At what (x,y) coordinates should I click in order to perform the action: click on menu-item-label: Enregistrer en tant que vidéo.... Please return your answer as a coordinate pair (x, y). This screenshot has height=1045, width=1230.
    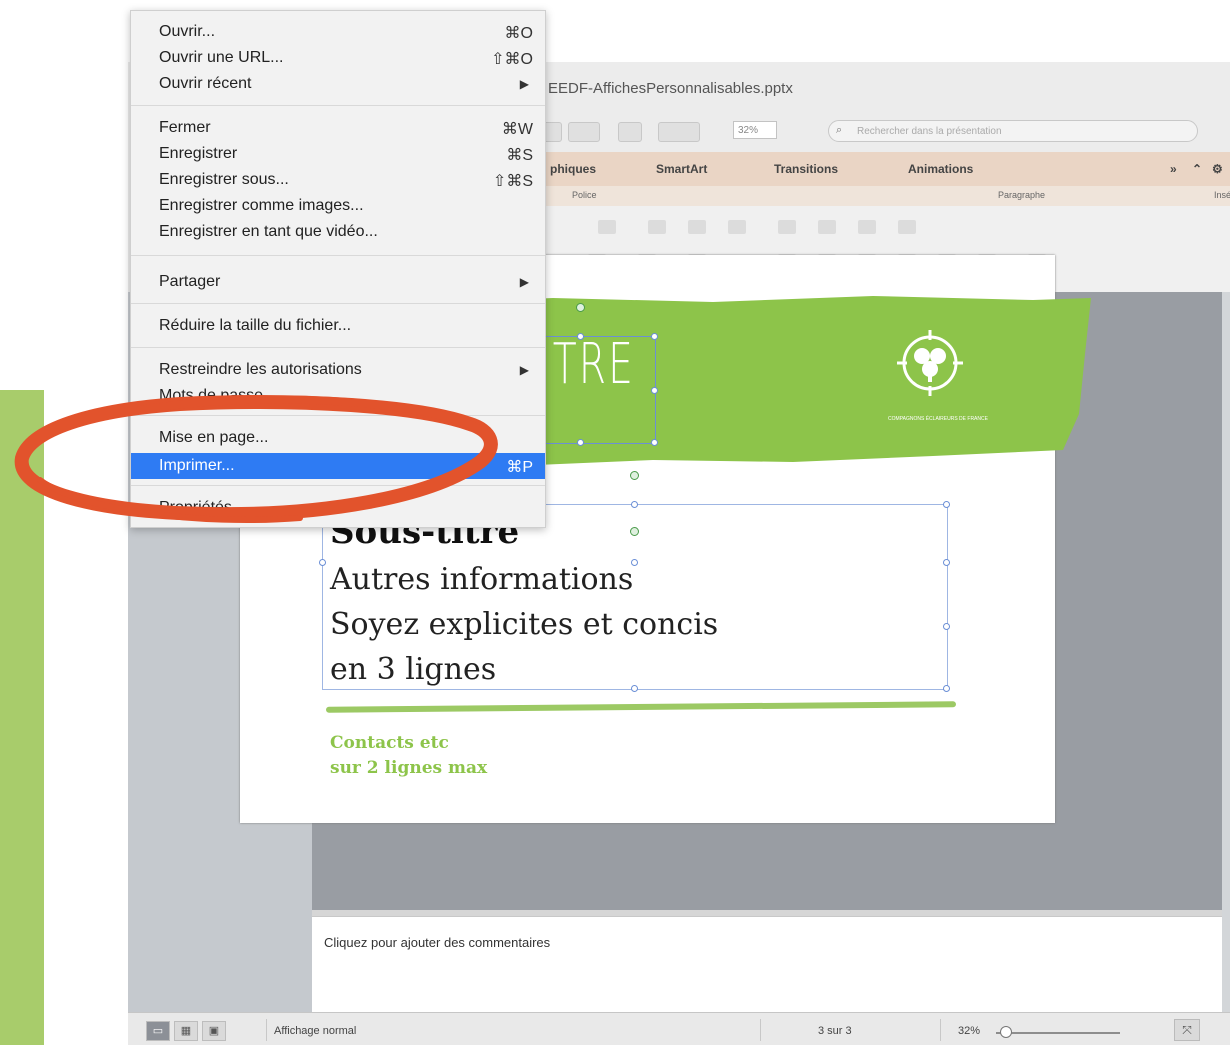
    Looking at the image, I should click on (268, 231).